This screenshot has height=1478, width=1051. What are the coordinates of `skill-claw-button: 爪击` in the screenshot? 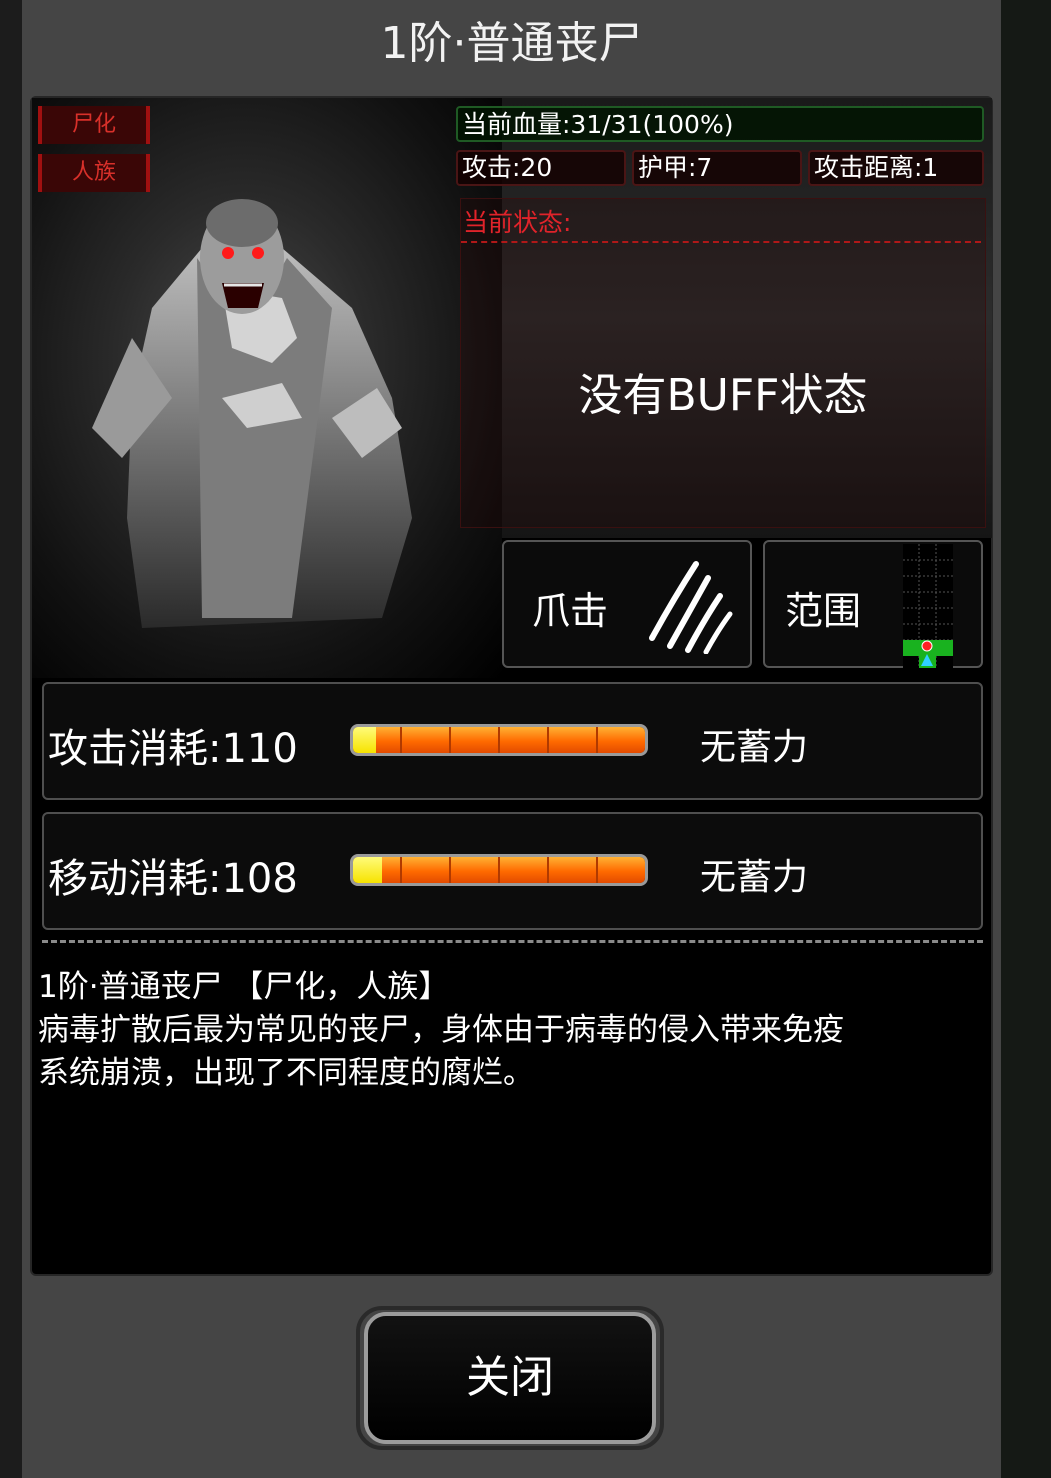 It's located at (627, 604).